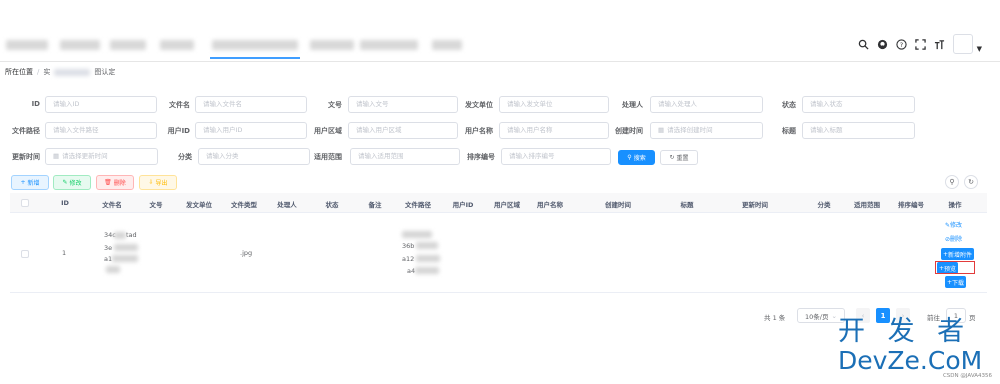 This screenshot has height=384, width=1000. What do you see at coordinates (112, 204) in the screenshot?
I see `column-header: 文件名` at bounding box center [112, 204].